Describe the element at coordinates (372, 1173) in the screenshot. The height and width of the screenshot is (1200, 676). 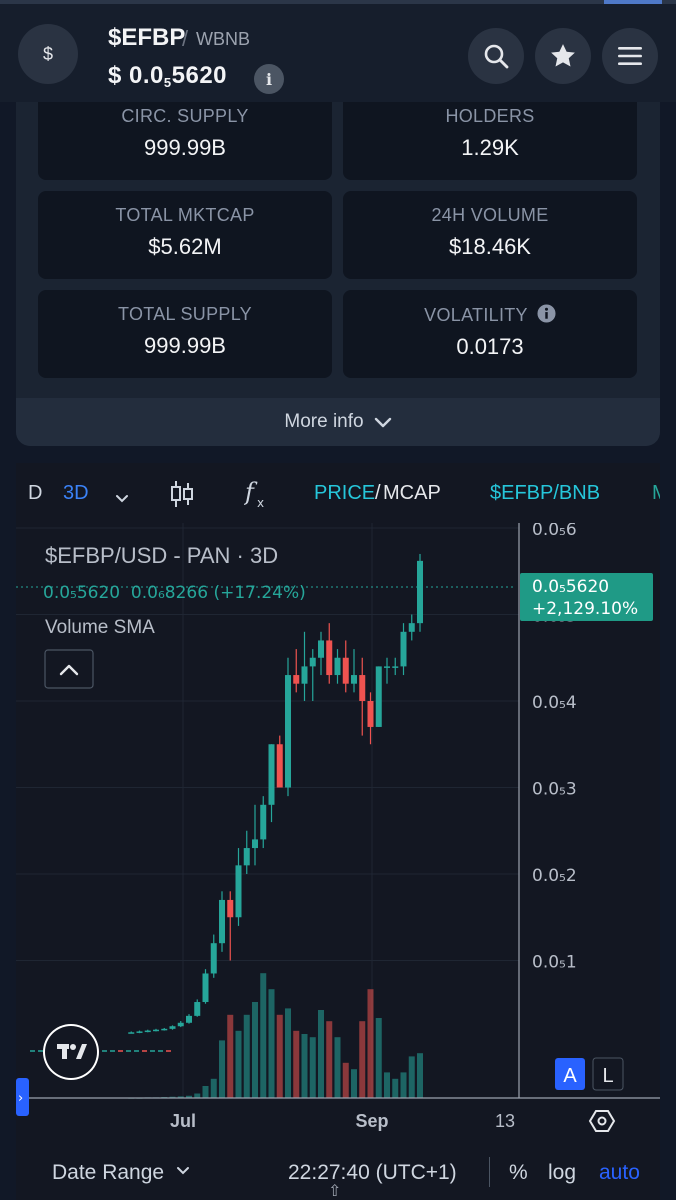
I see `chart-clock: 22:27:40 (UTC+1)` at that location.